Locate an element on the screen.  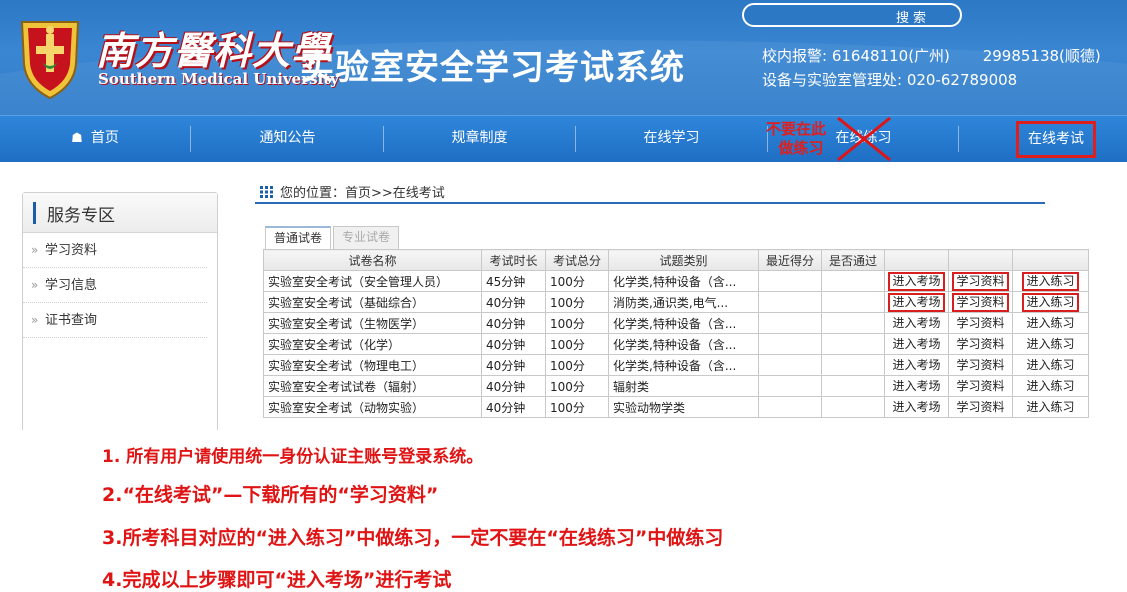
university-chinese-name: 南方醫科大學 is located at coordinates (213, 50).